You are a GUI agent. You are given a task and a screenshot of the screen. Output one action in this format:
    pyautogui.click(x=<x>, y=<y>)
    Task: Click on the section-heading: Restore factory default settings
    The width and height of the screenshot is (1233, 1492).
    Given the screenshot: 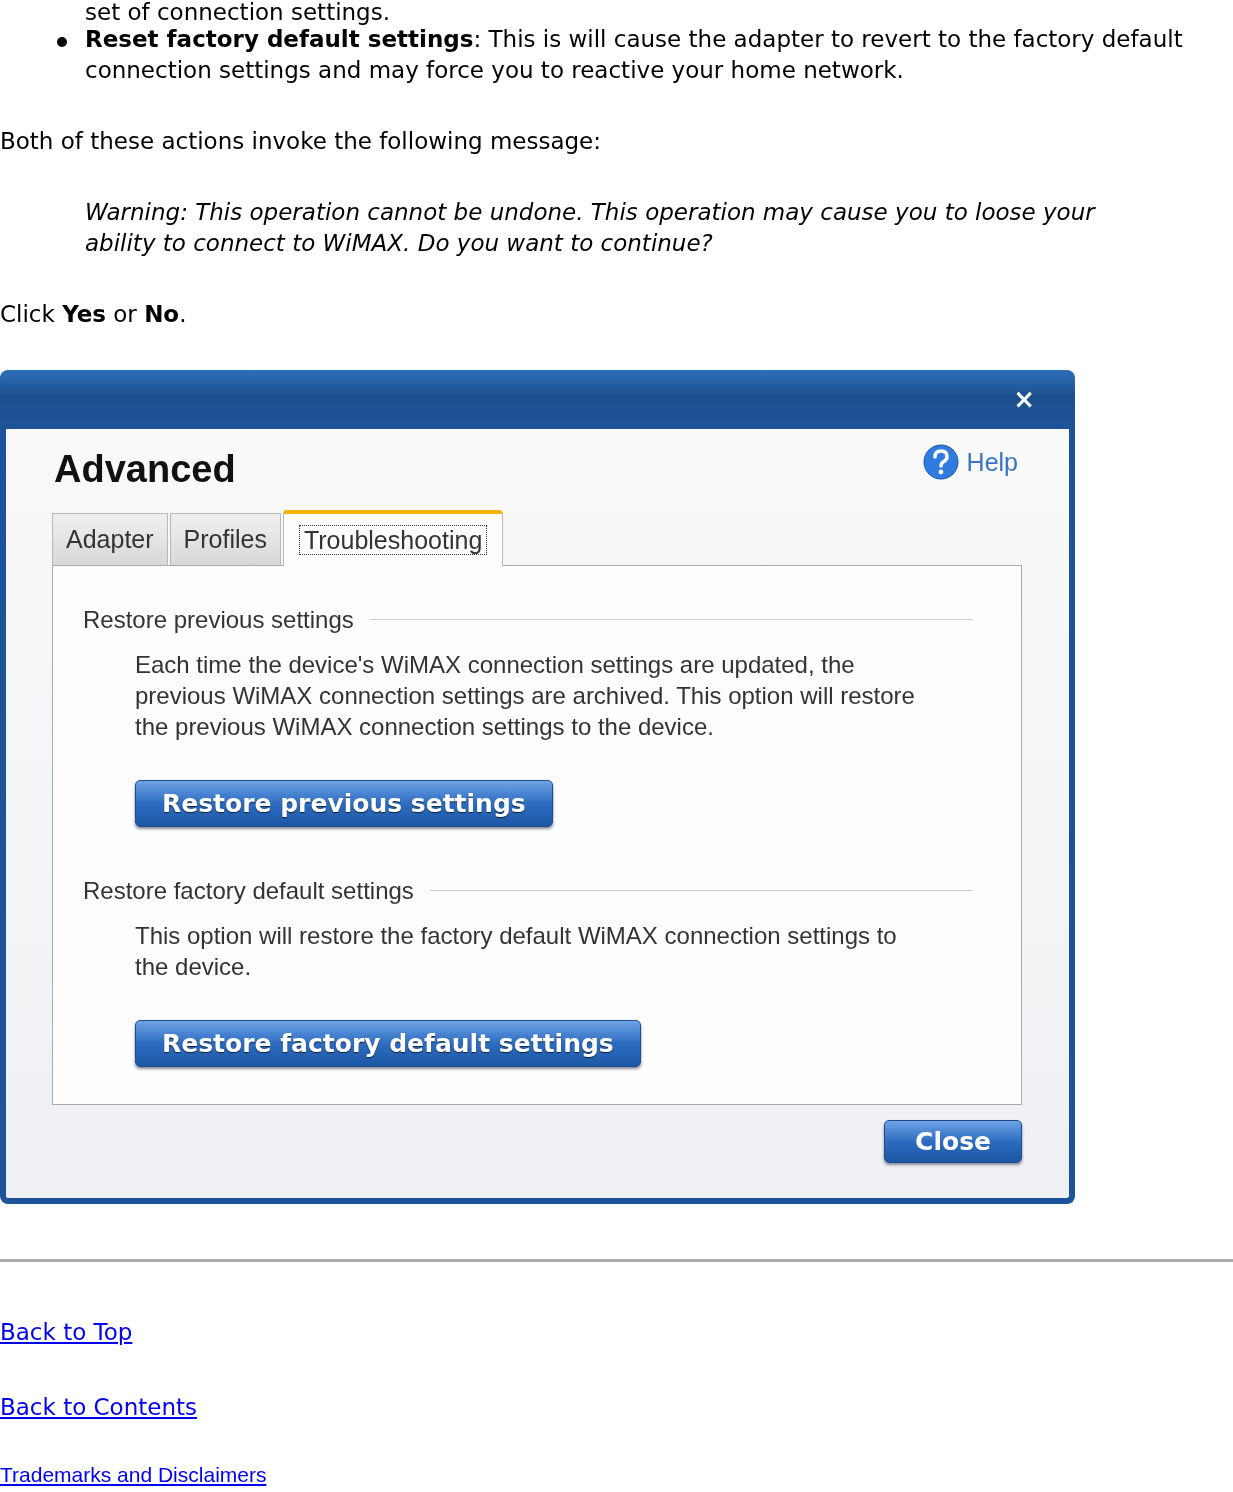 What is the action you would take?
    pyautogui.click(x=248, y=891)
    